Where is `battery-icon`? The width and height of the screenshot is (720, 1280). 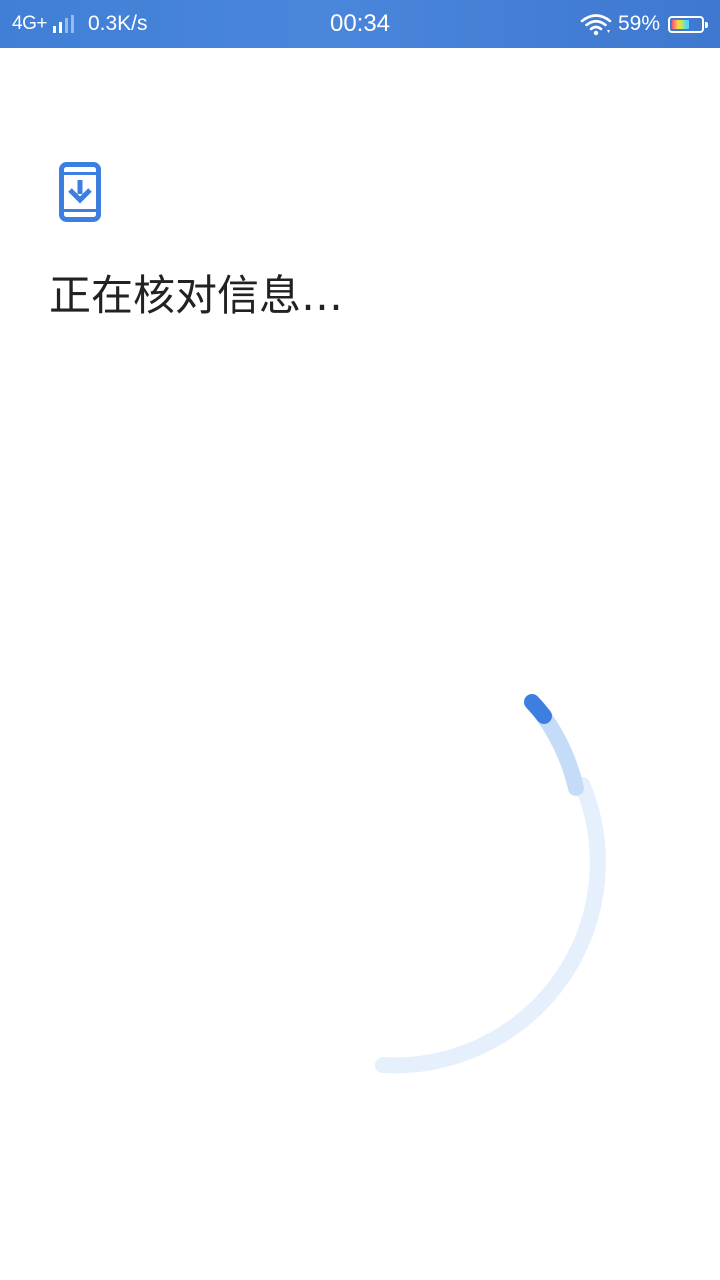
battery-icon is located at coordinates (688, 24).